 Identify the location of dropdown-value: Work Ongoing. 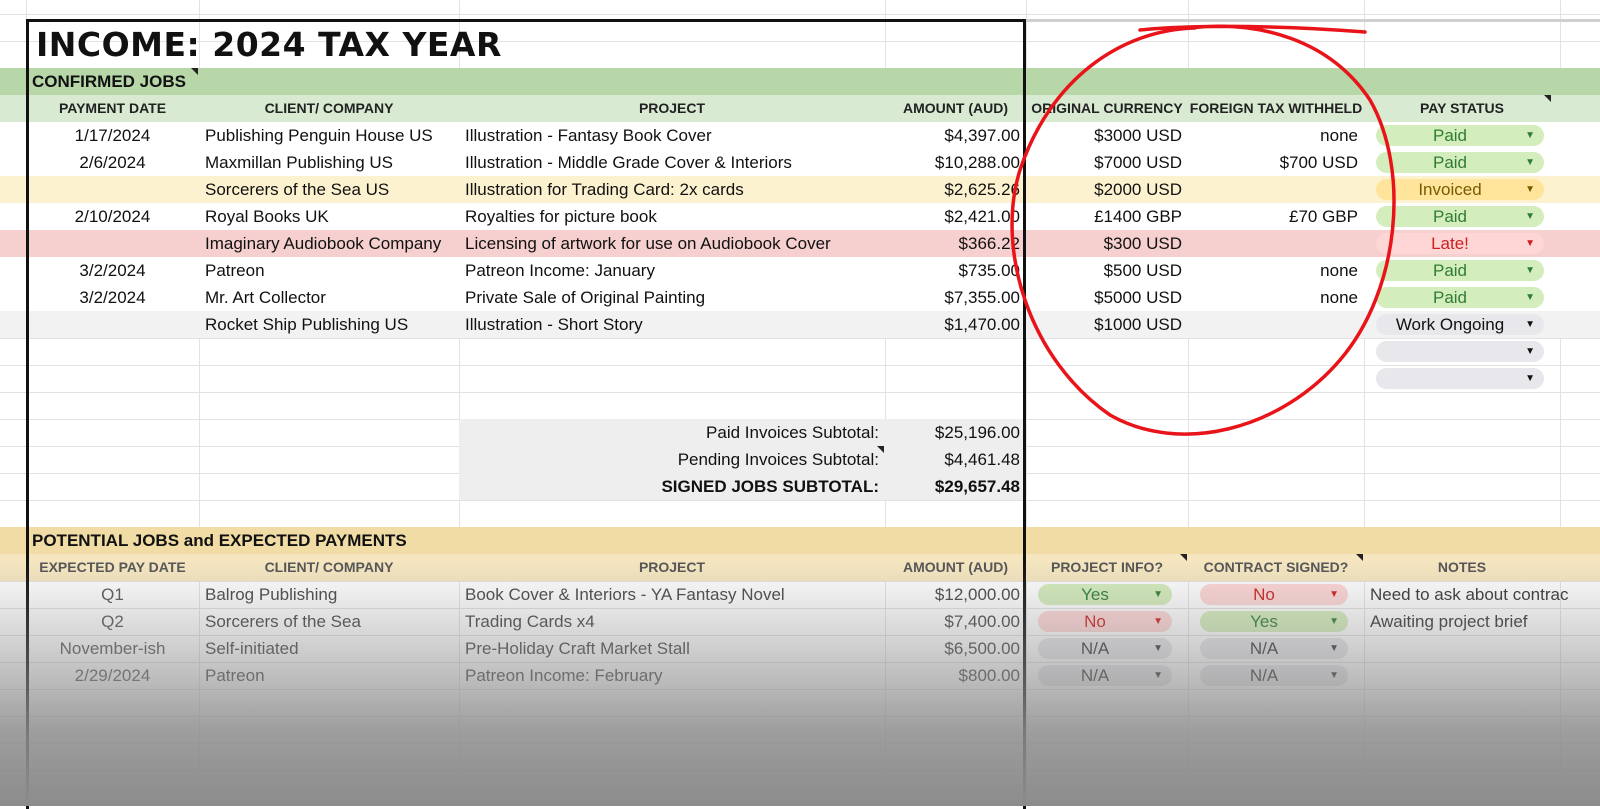
(1450, 324).